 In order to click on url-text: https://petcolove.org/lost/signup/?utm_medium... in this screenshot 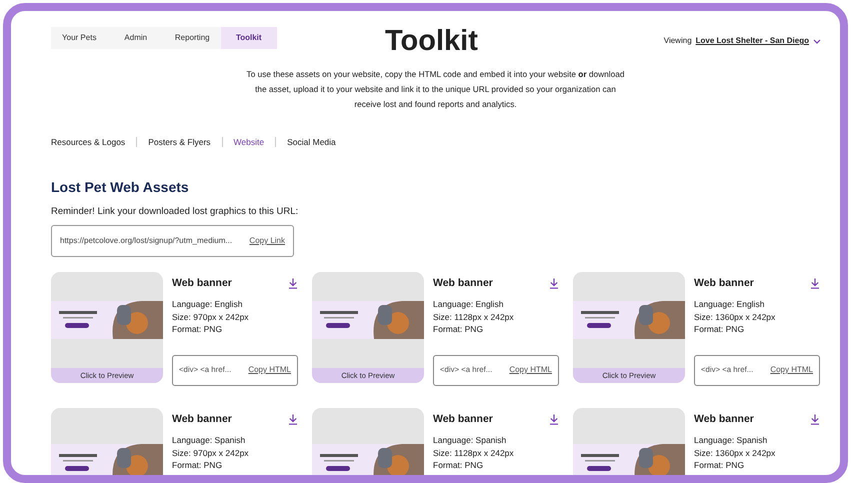, I will do `click(146, 240)`.